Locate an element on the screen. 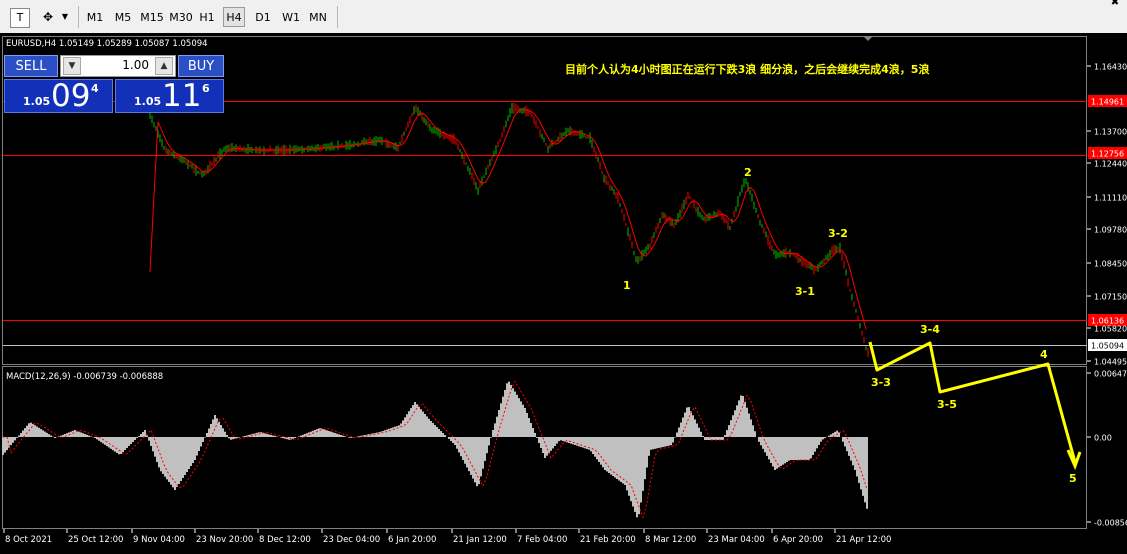 This screenshot has width=1127, height=554. timeframe-w1-button: W1 is located at coordinates (291, 17).